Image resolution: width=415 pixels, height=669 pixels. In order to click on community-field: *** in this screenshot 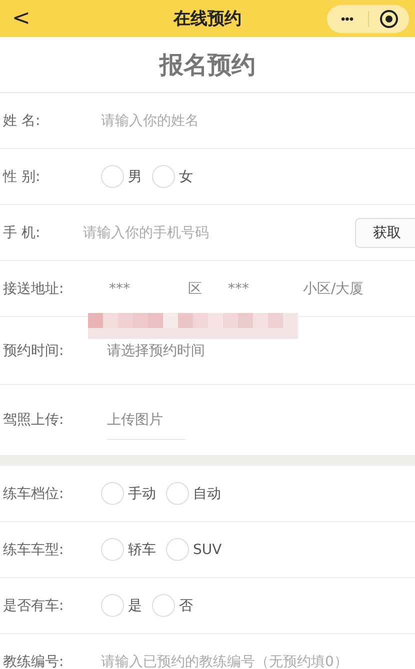, I will do `click(238, 288)`.